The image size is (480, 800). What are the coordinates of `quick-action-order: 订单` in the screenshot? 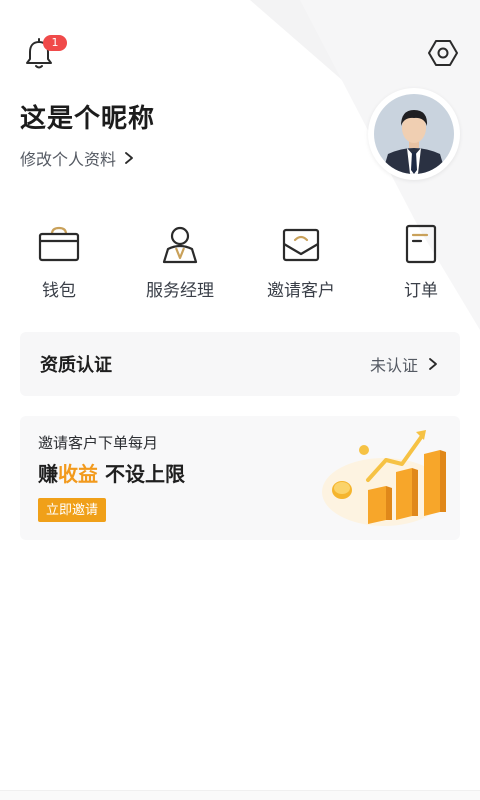 It's located at (421, 264).